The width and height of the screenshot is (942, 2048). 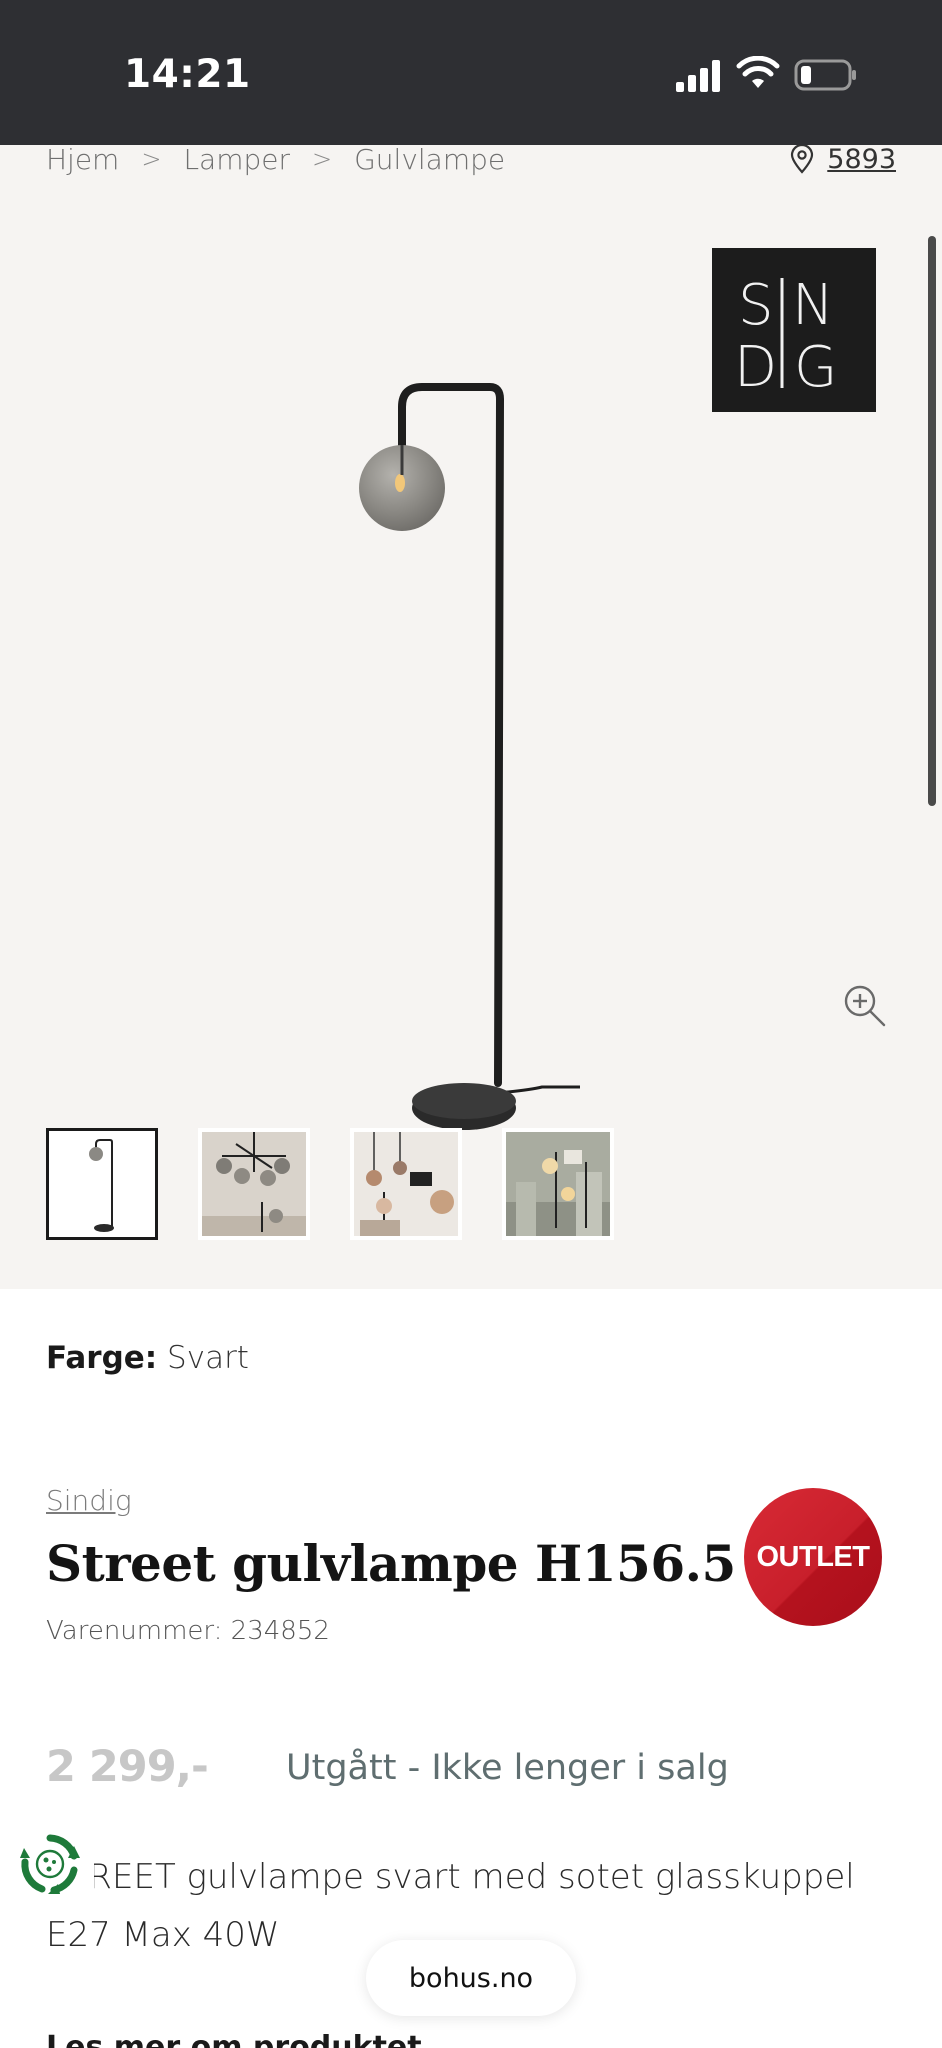 I want to click on breadcrumb-item-lamps: Lamper, so click(x=236, y=160).